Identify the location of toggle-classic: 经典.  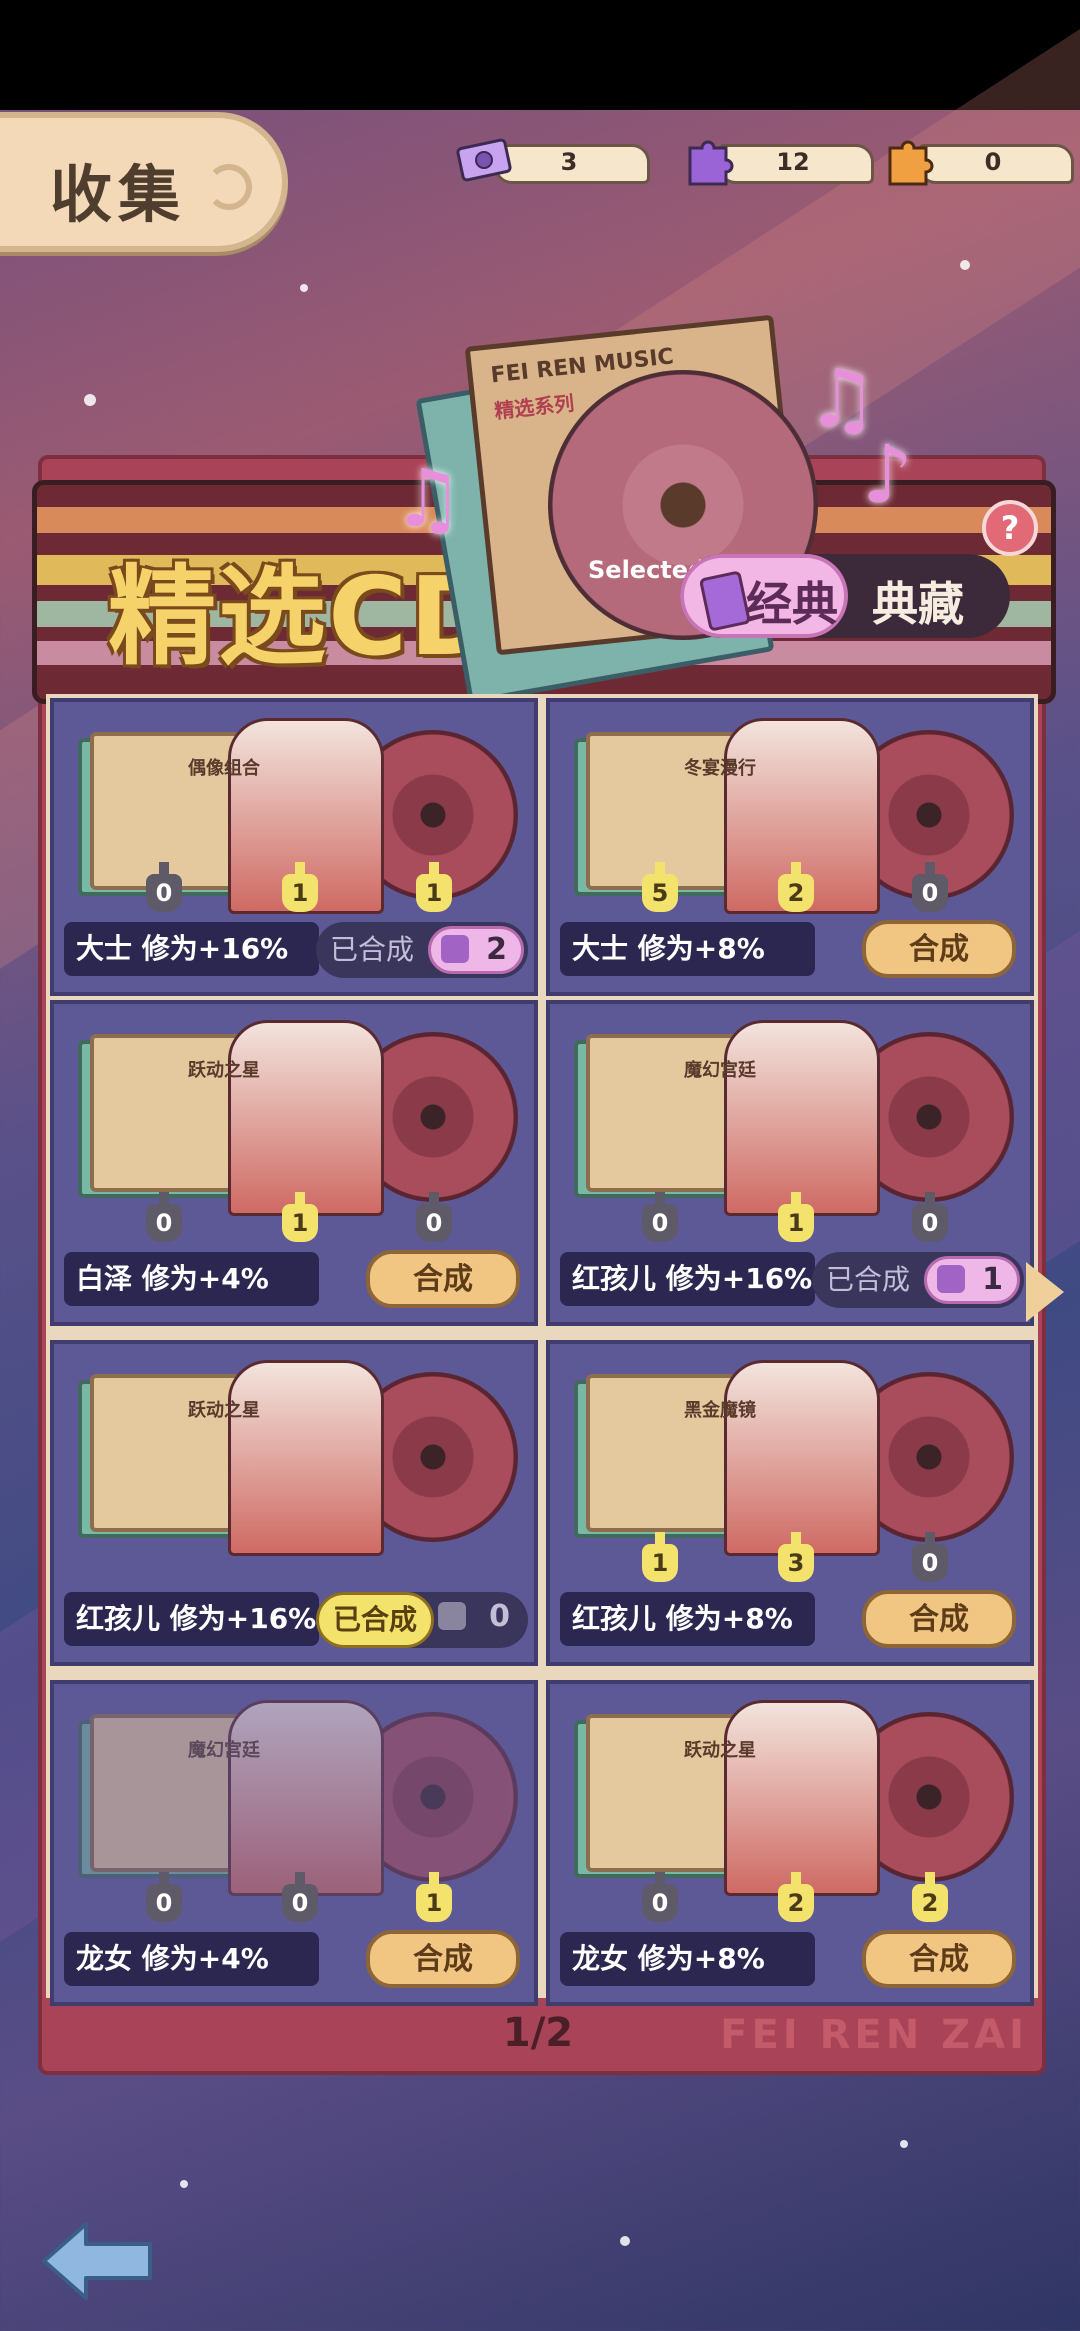
(764, 596).